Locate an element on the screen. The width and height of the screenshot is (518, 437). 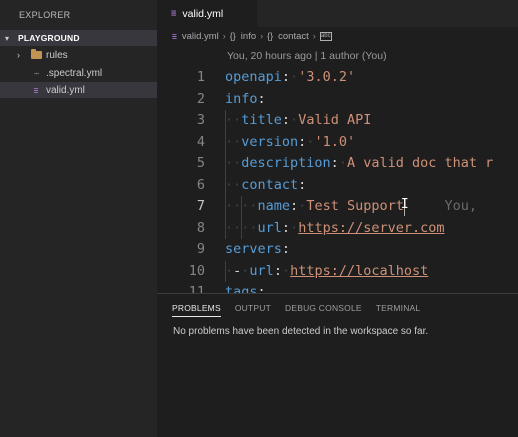
workspace-folder-label: PLAYGROUND is located at coordinates (49, 38).